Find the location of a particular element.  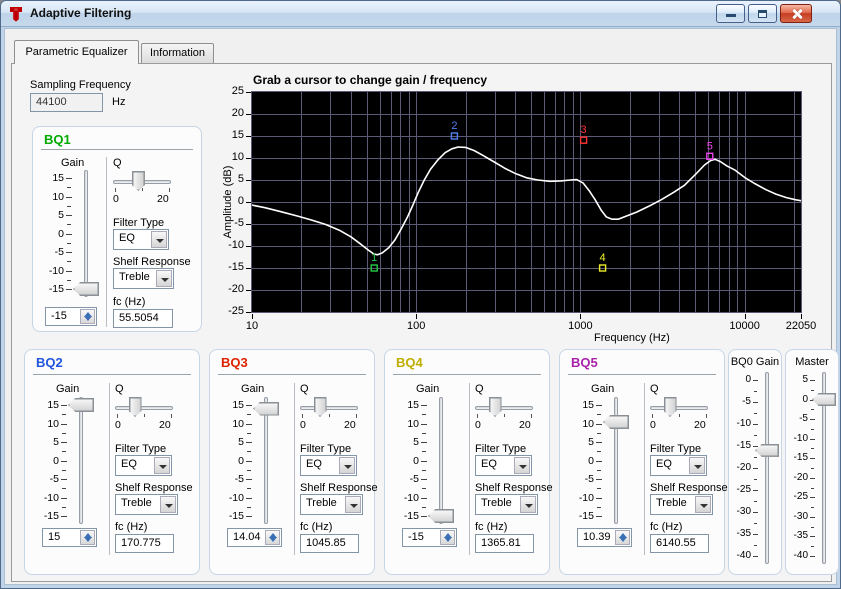

tab-information: Information is located at coordinates (177, 53).